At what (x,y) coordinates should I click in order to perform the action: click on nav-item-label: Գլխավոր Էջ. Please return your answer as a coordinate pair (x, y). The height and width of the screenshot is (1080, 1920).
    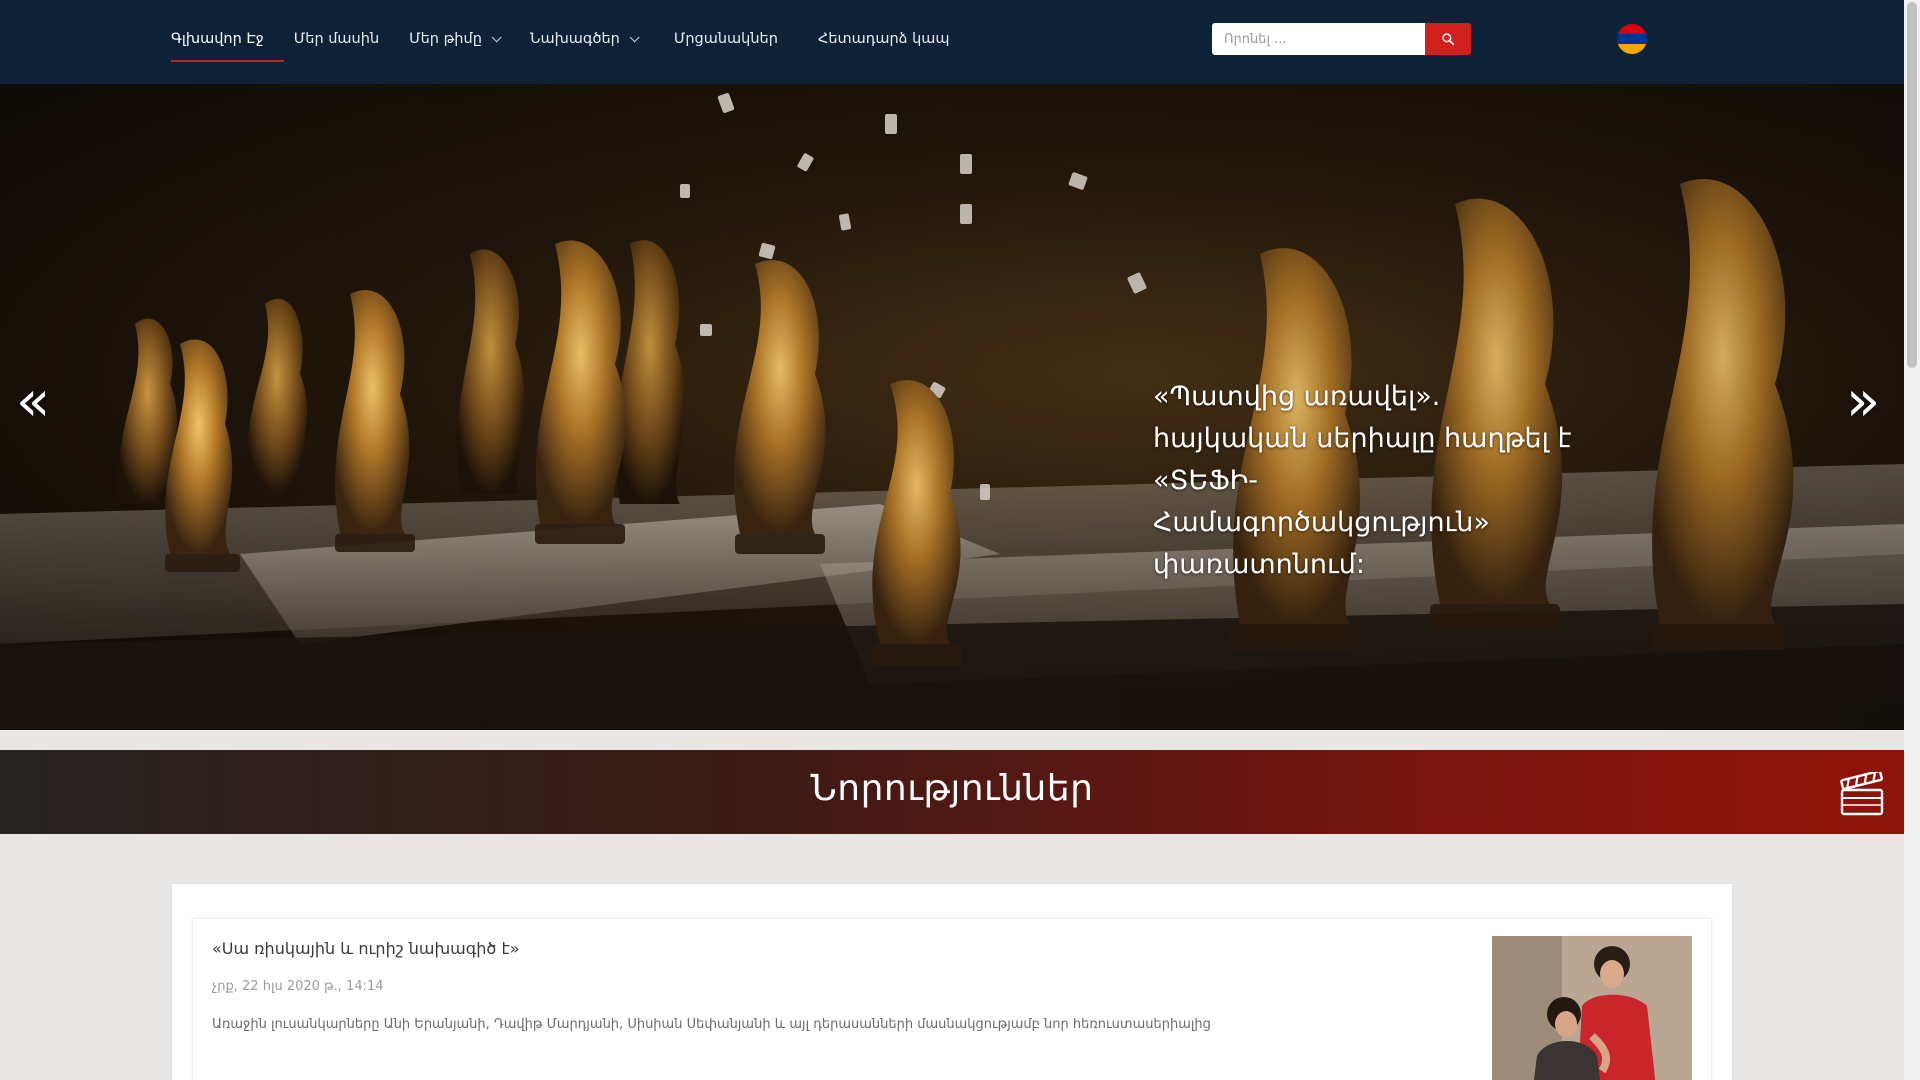
    Looking at the image, I should click on (217, 39).